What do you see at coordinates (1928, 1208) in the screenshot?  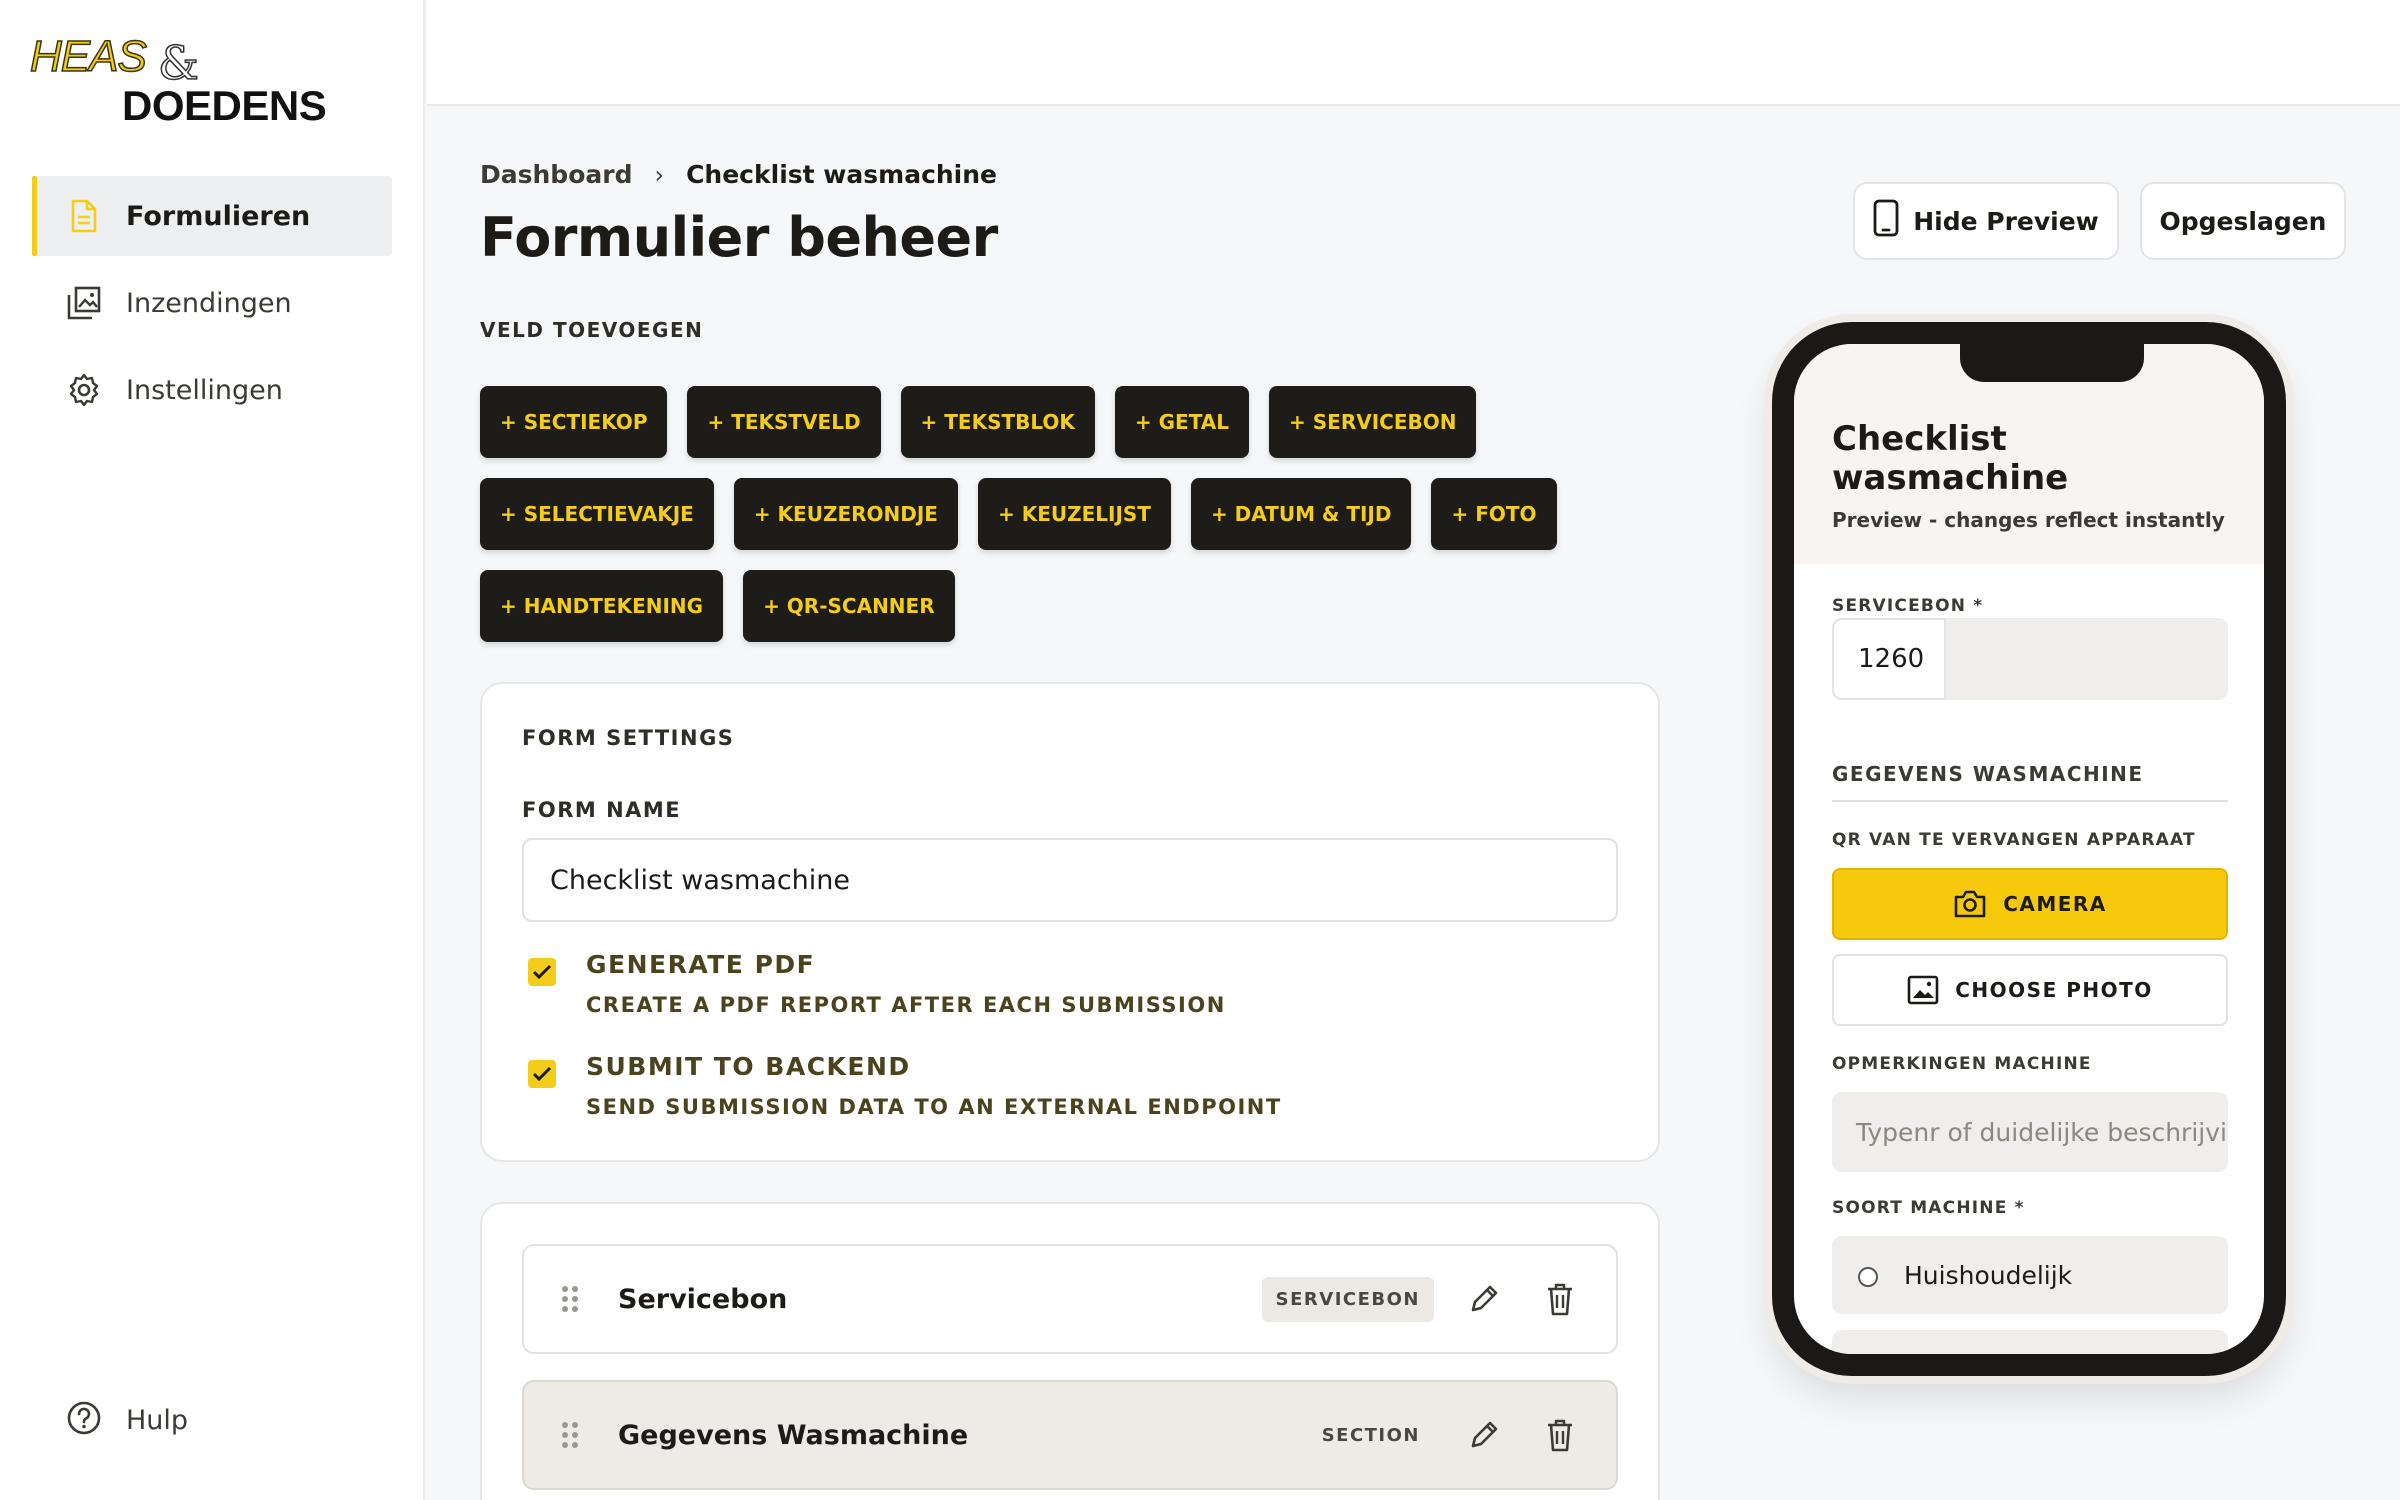 I see `preview-machine-type-label: SOORT MACHINE *` at bounding box center [1928, 1208].